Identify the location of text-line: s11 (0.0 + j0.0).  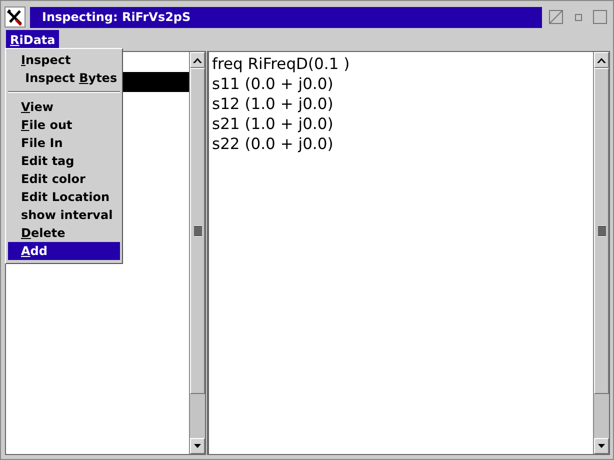
(273, 84).